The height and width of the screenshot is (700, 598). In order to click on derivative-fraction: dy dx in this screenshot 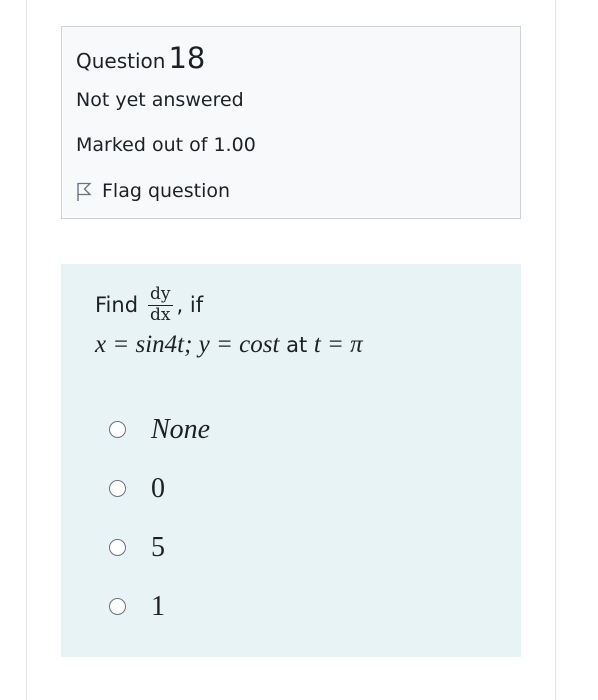, I will do `click(160, 304)`.